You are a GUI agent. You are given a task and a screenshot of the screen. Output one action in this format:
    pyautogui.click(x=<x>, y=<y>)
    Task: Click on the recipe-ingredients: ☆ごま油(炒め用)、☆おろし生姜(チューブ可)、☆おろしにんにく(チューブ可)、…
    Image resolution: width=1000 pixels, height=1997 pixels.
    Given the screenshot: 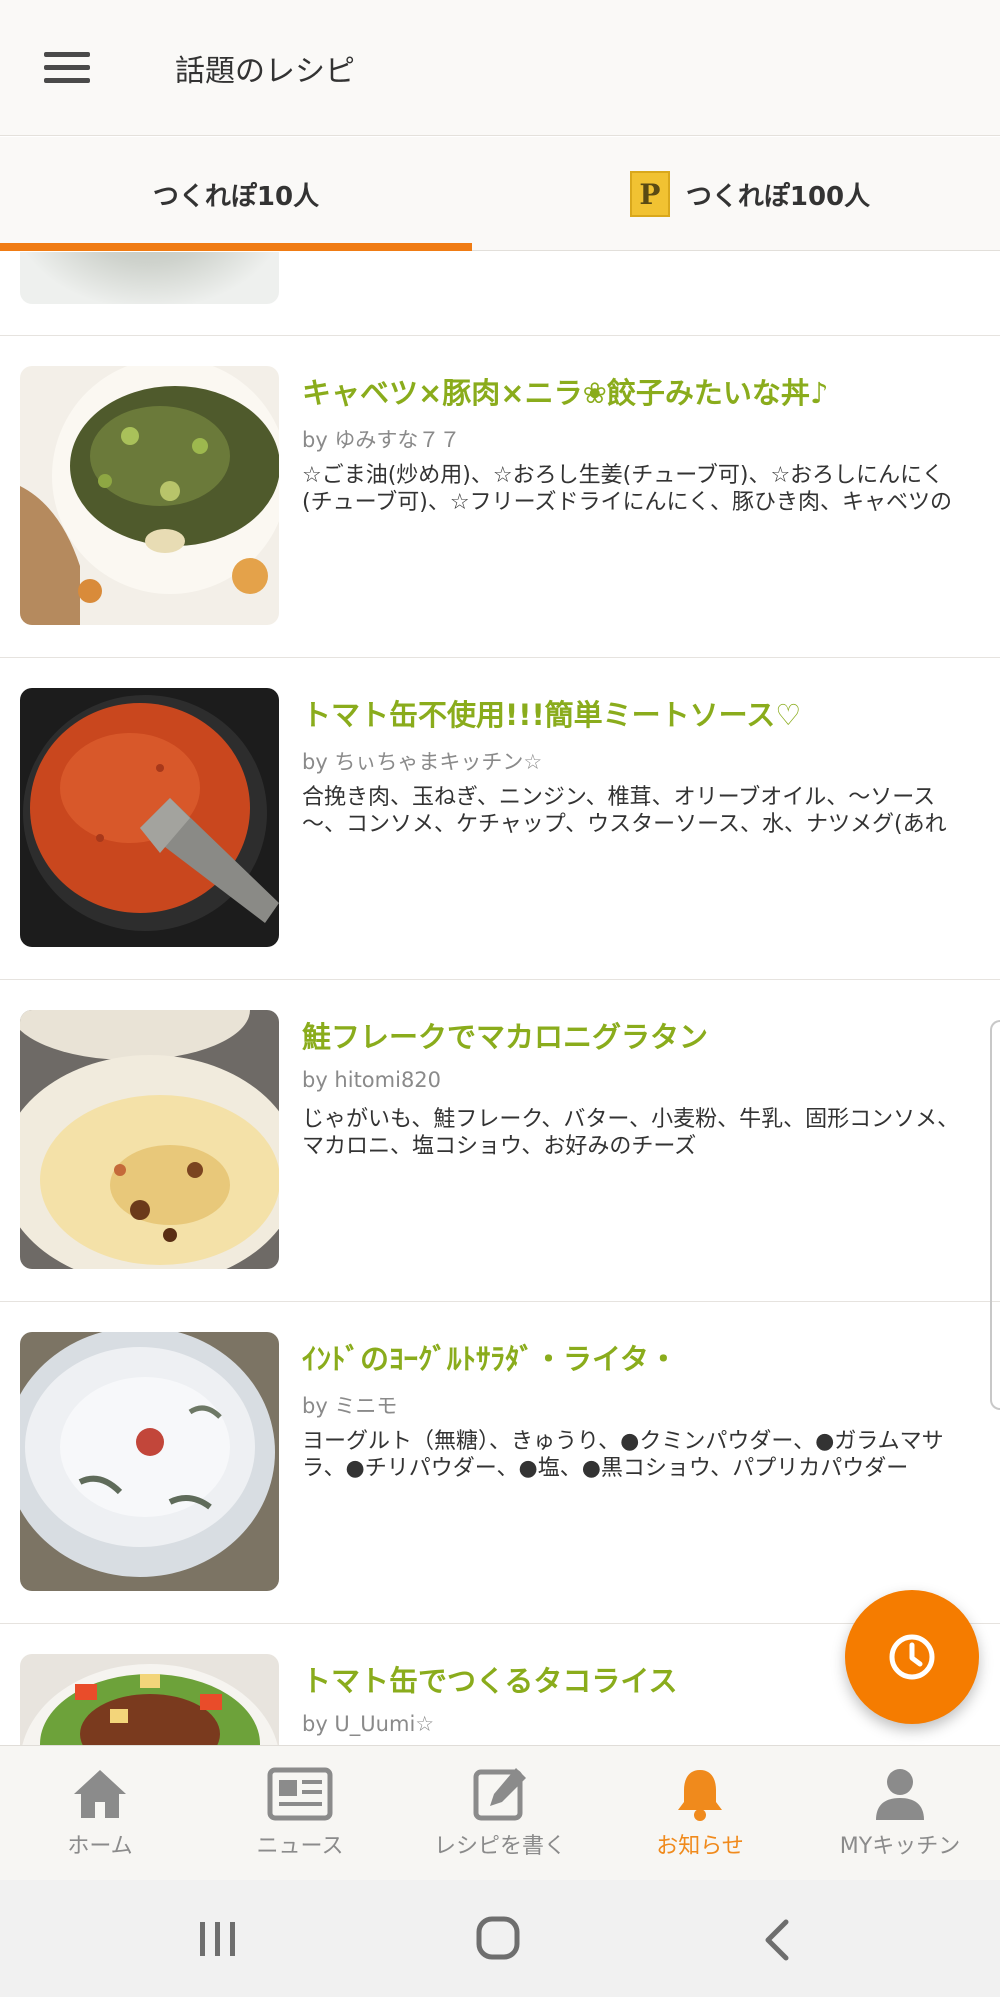 What is the action you would take?
    pyautogui.click(x=627, y=489)
    